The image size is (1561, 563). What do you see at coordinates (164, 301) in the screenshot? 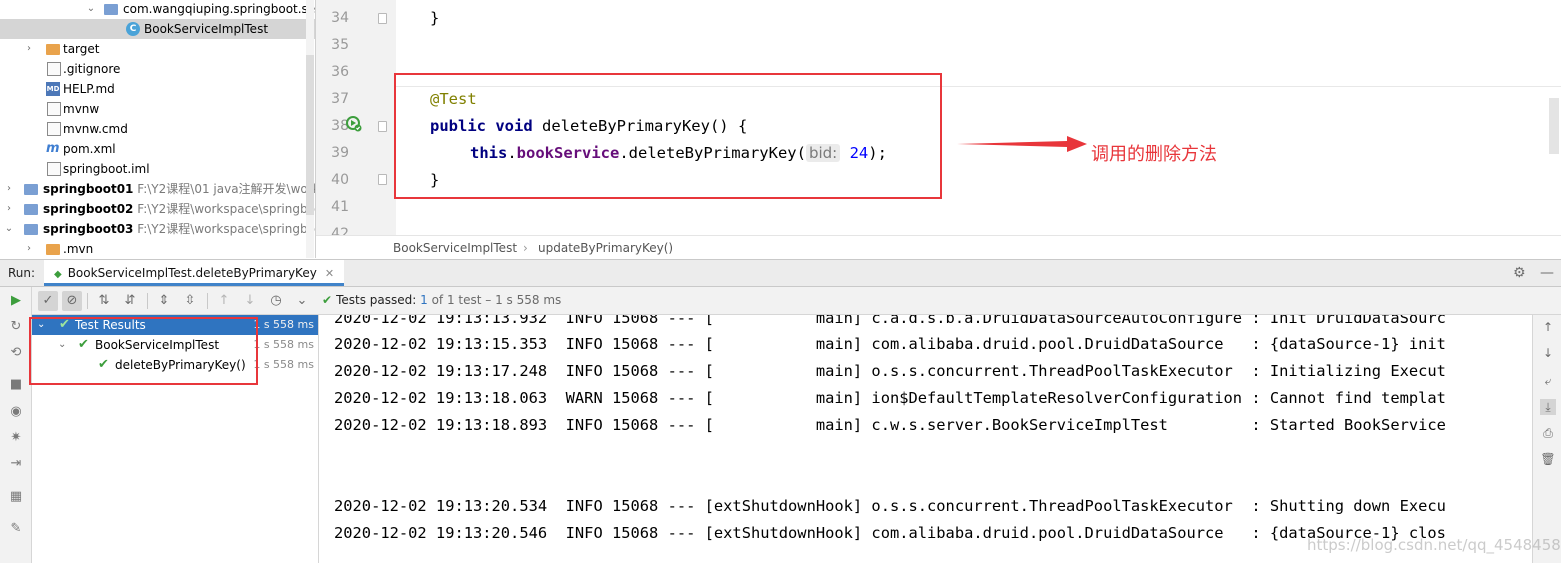
I see `expand-all-icon: ⇕` at bounding box center [164, 301].